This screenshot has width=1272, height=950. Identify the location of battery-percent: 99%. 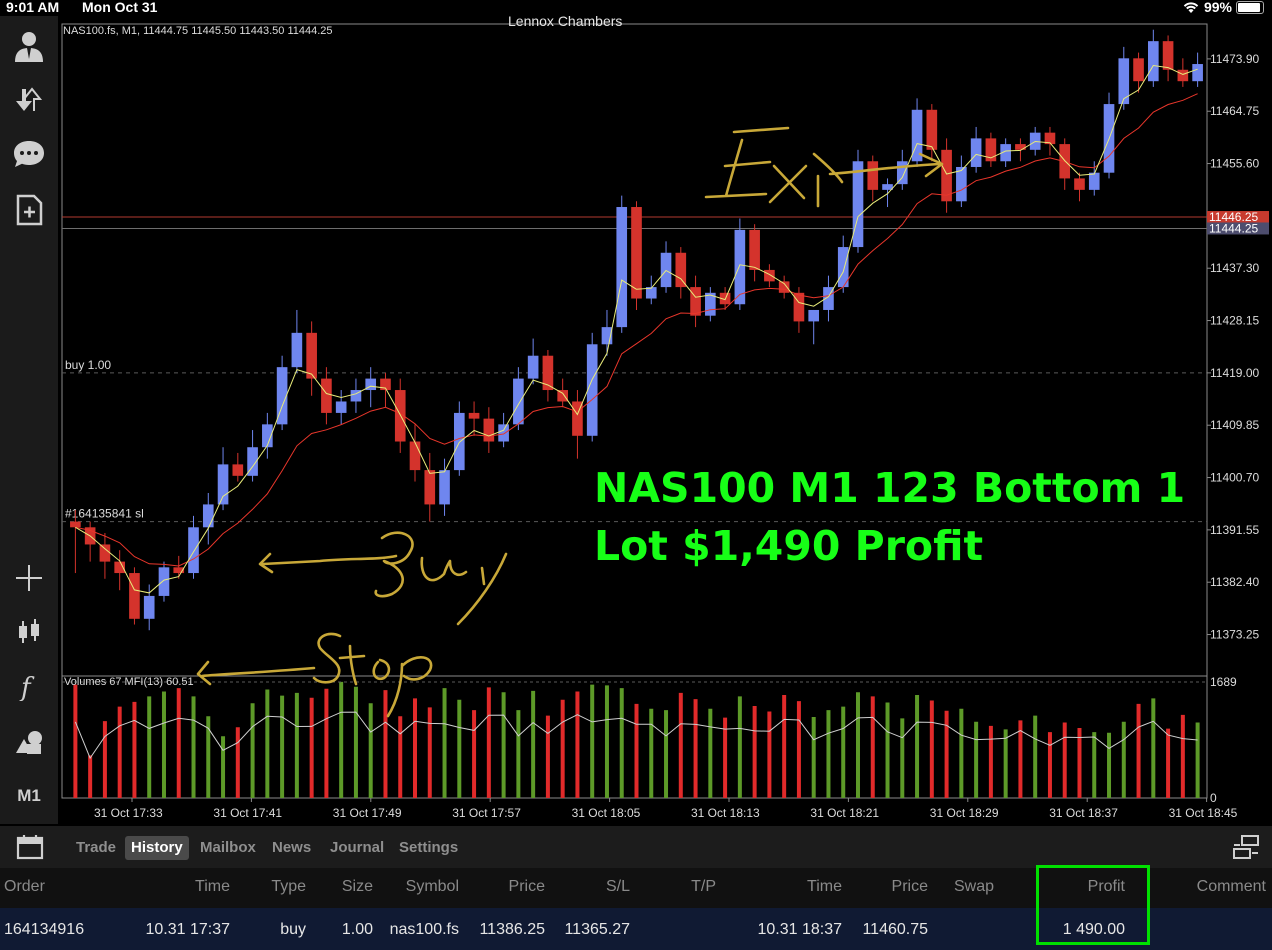
(1217, 7).